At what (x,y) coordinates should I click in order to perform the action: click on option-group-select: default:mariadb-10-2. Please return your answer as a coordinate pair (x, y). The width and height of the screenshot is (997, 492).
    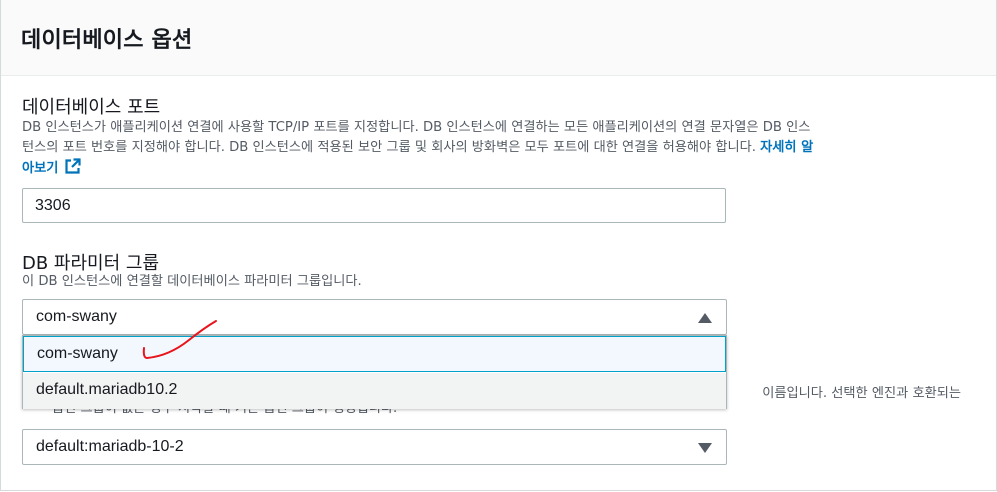
    Looking at the image, I should click on (374, 447).